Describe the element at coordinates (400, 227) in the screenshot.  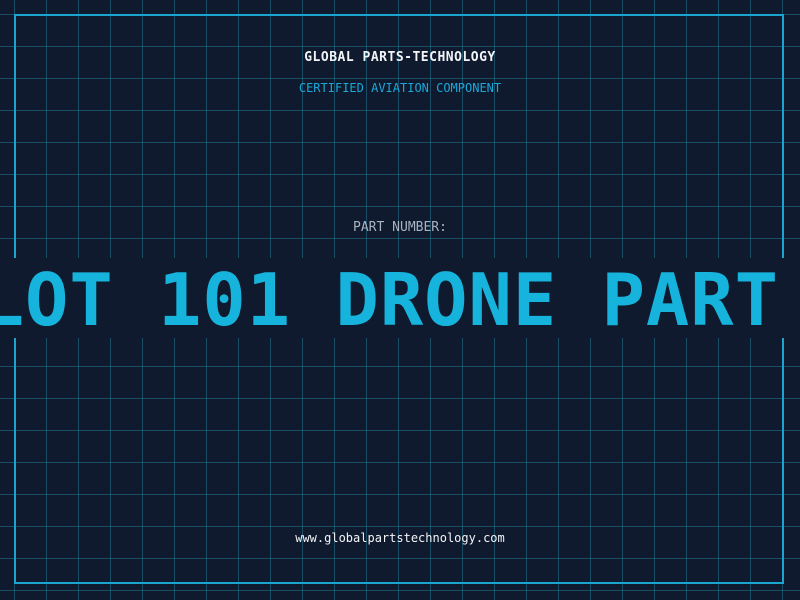
I see `part-number-label: PART NUMBER:` at that location.